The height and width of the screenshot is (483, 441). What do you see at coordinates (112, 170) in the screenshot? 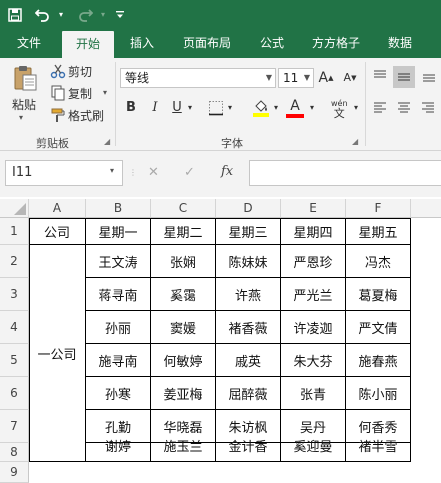
I see `name-box-dropdown-icon: ▾` at bounding box center [112, 170].